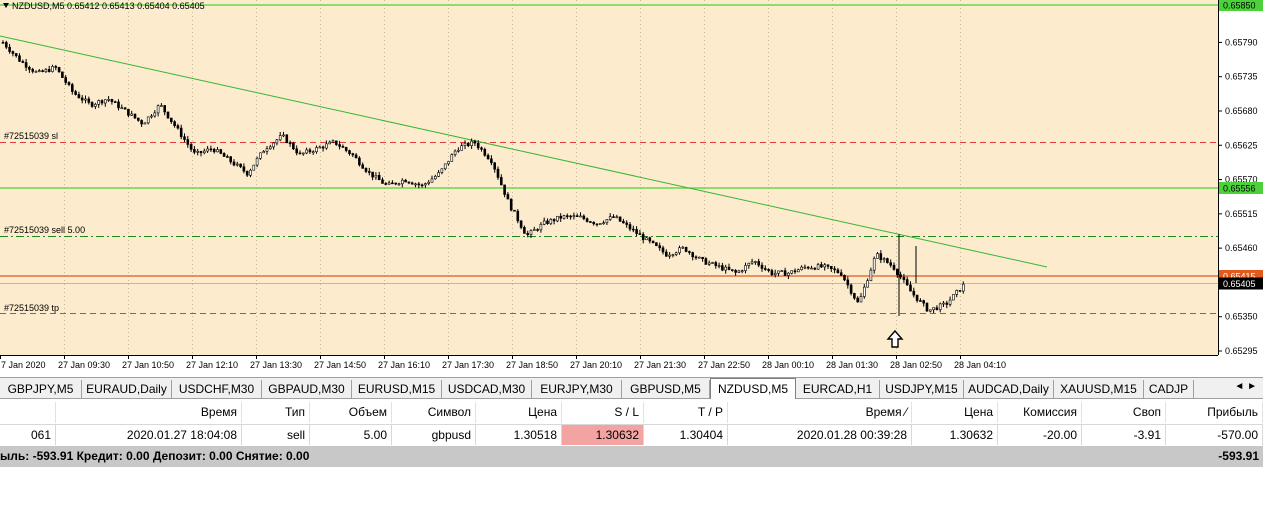 This screenshot has width=1263, height=525. I want to click on time-tick-label: 28 Jan 02:50, so click(916, 365).